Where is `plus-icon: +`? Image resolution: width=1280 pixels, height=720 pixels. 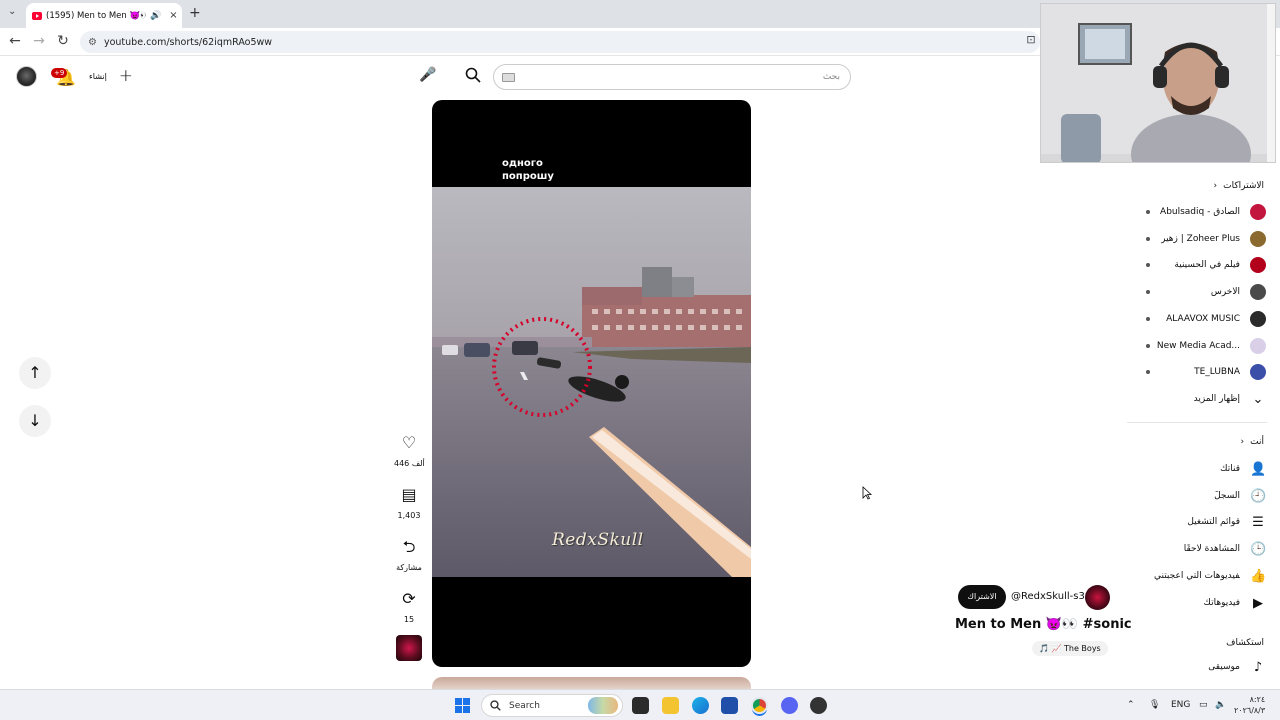 plus-icon: + is located at coordinates (125, 76).